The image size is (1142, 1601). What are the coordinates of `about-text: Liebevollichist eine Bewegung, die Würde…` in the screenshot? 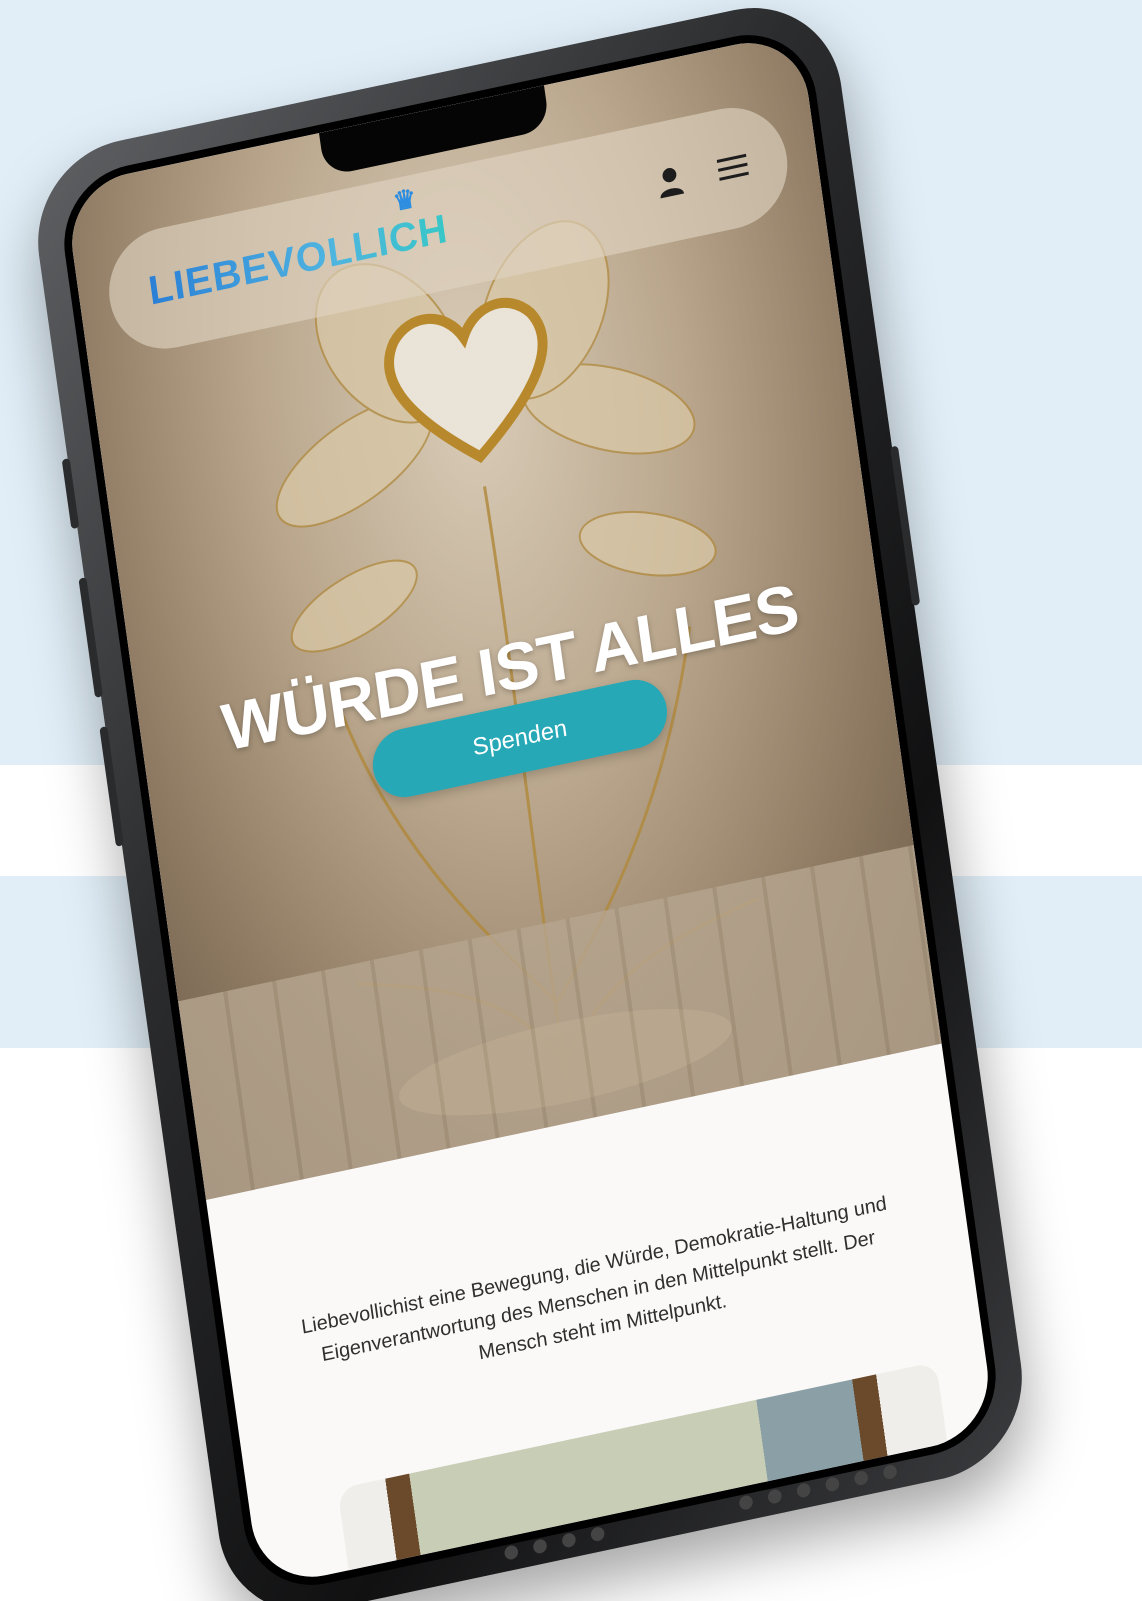 It's located at (594, 1279).